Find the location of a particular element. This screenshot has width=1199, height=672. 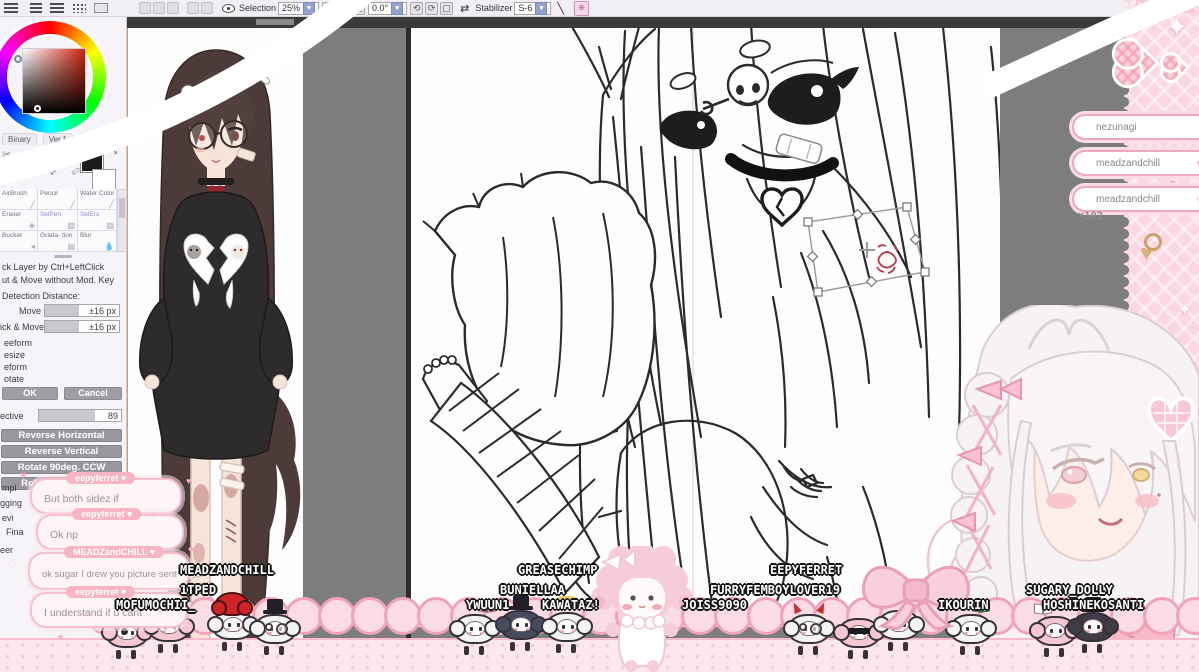

ok-button: OK is located at coordinates (30, 393).